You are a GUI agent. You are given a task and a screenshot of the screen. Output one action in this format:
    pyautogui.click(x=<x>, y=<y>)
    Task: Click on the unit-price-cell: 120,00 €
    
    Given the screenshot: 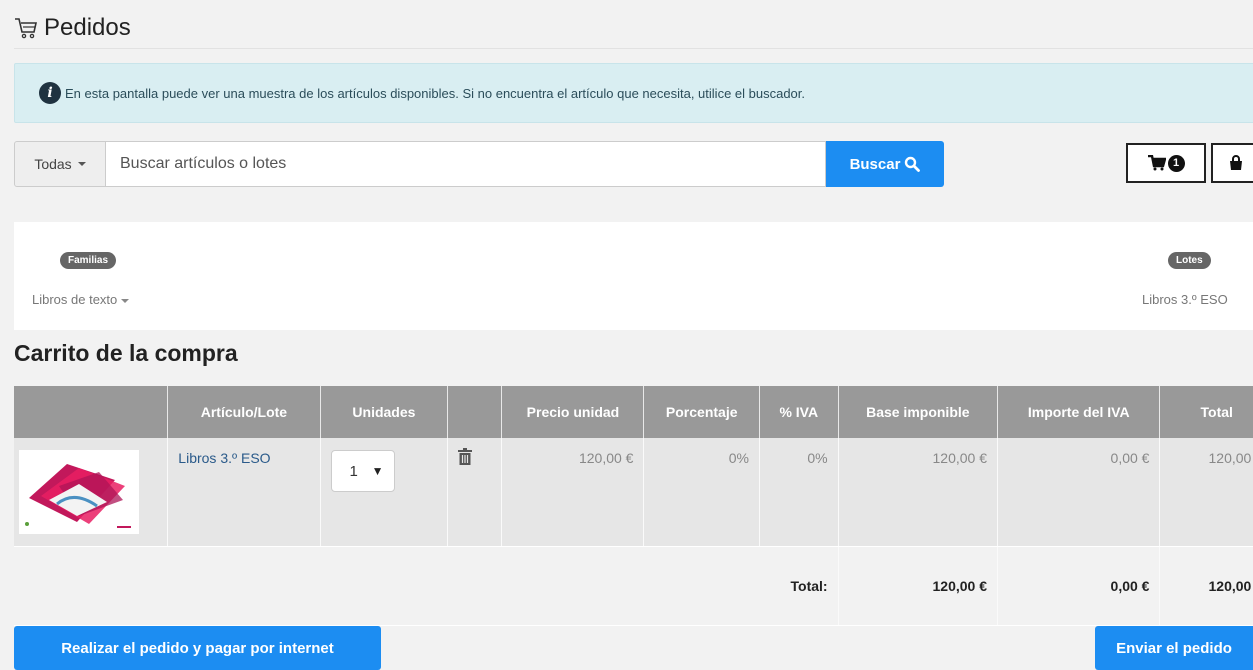 What is the action you would take?
    pyautogui.click(x=573, y=492)
    